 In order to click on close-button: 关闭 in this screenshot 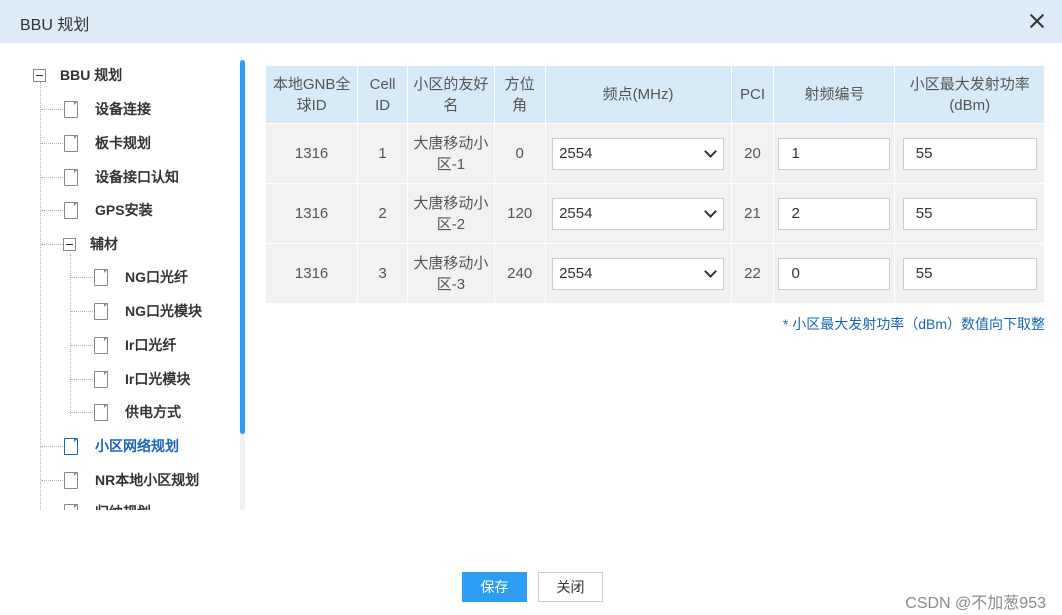, I will do `click(570, 587)`.